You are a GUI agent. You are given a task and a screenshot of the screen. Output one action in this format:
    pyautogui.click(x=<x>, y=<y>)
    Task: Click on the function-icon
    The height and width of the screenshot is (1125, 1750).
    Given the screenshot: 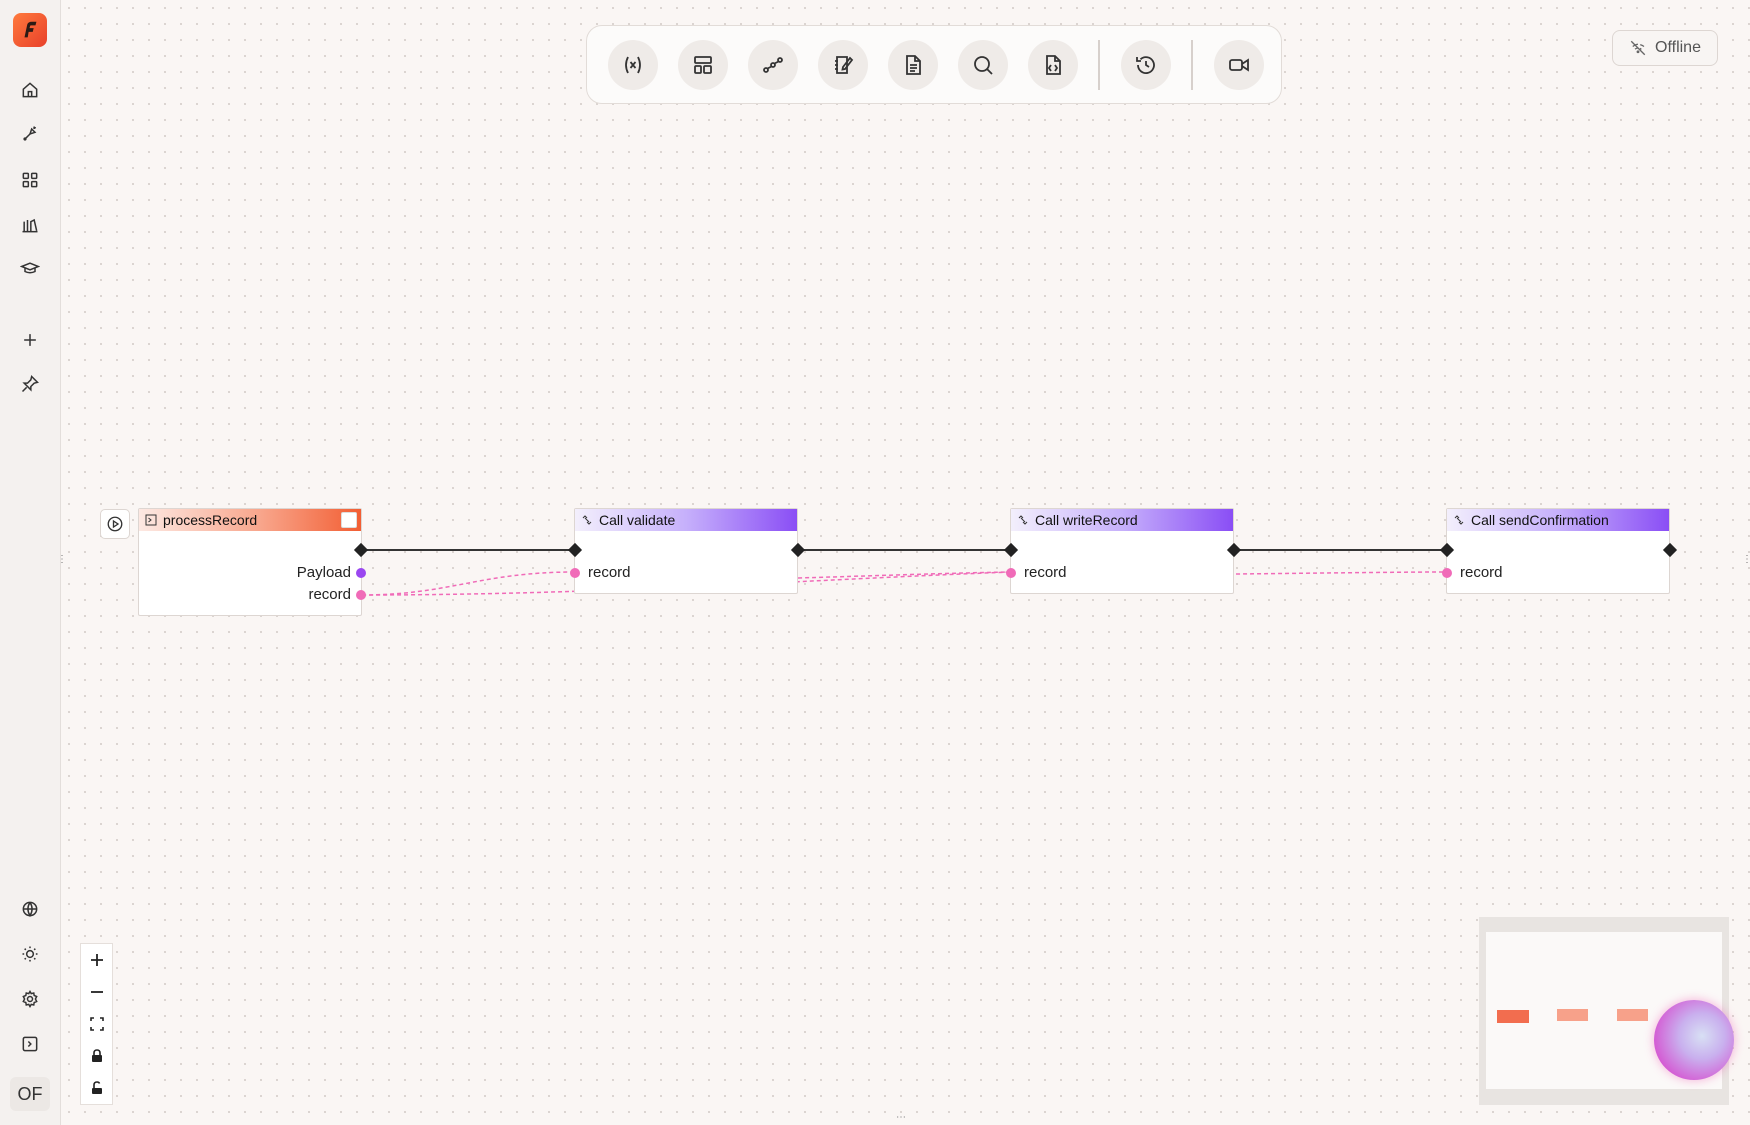 What is the action you would take?
    pyautogui.click(x=151, y=520)
    